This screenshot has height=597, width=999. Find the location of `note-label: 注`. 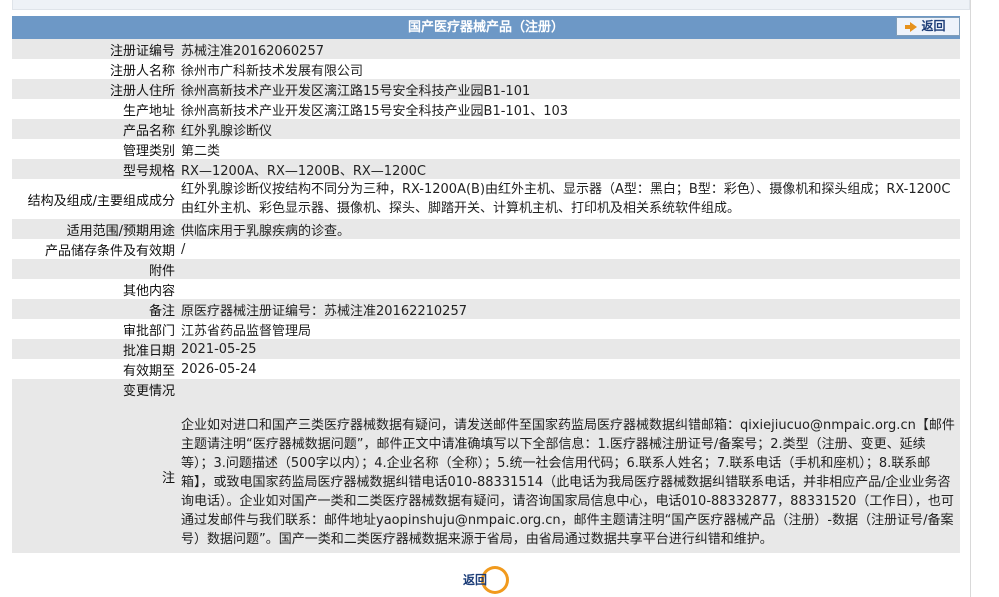

note-label: 注 is located at coordinates (168, 478).